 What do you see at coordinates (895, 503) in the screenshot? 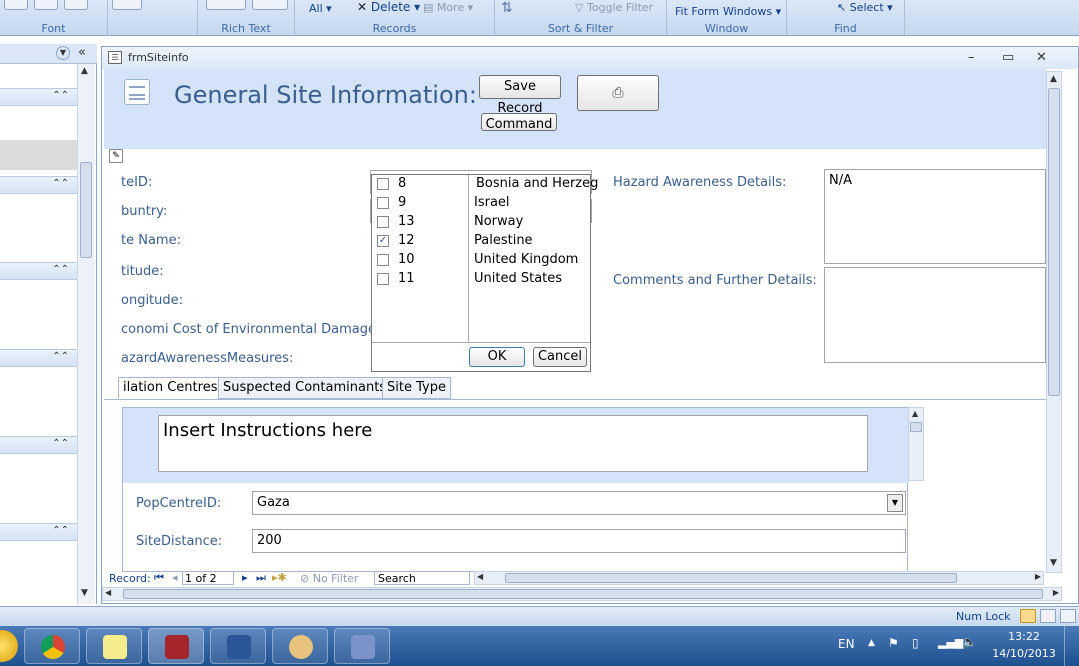
I see `chevron-down-icon: ▼` at bounding box center [895, 503].